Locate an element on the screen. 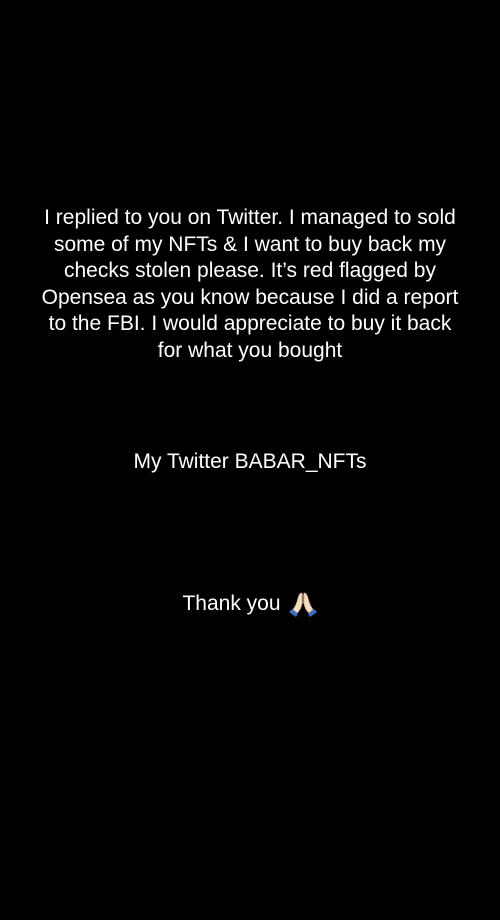  message-line: some of my NFTs & I want to buy back my is located at coordinates (250, 244).